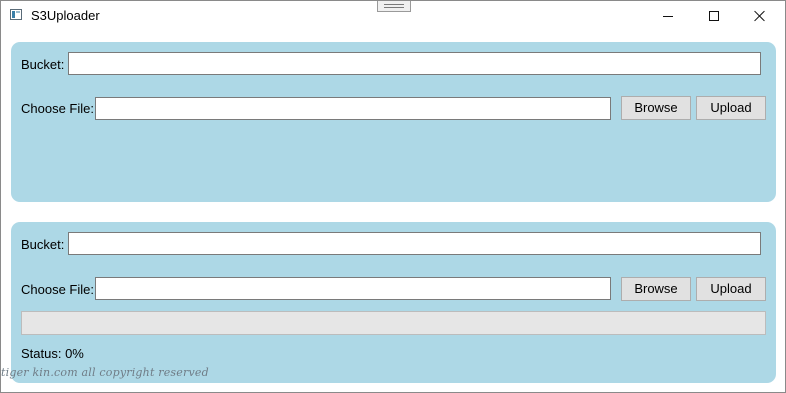 This screenshot has width=786, height=393. I want to click on window-title: S3Uploader, so click(65, 15).